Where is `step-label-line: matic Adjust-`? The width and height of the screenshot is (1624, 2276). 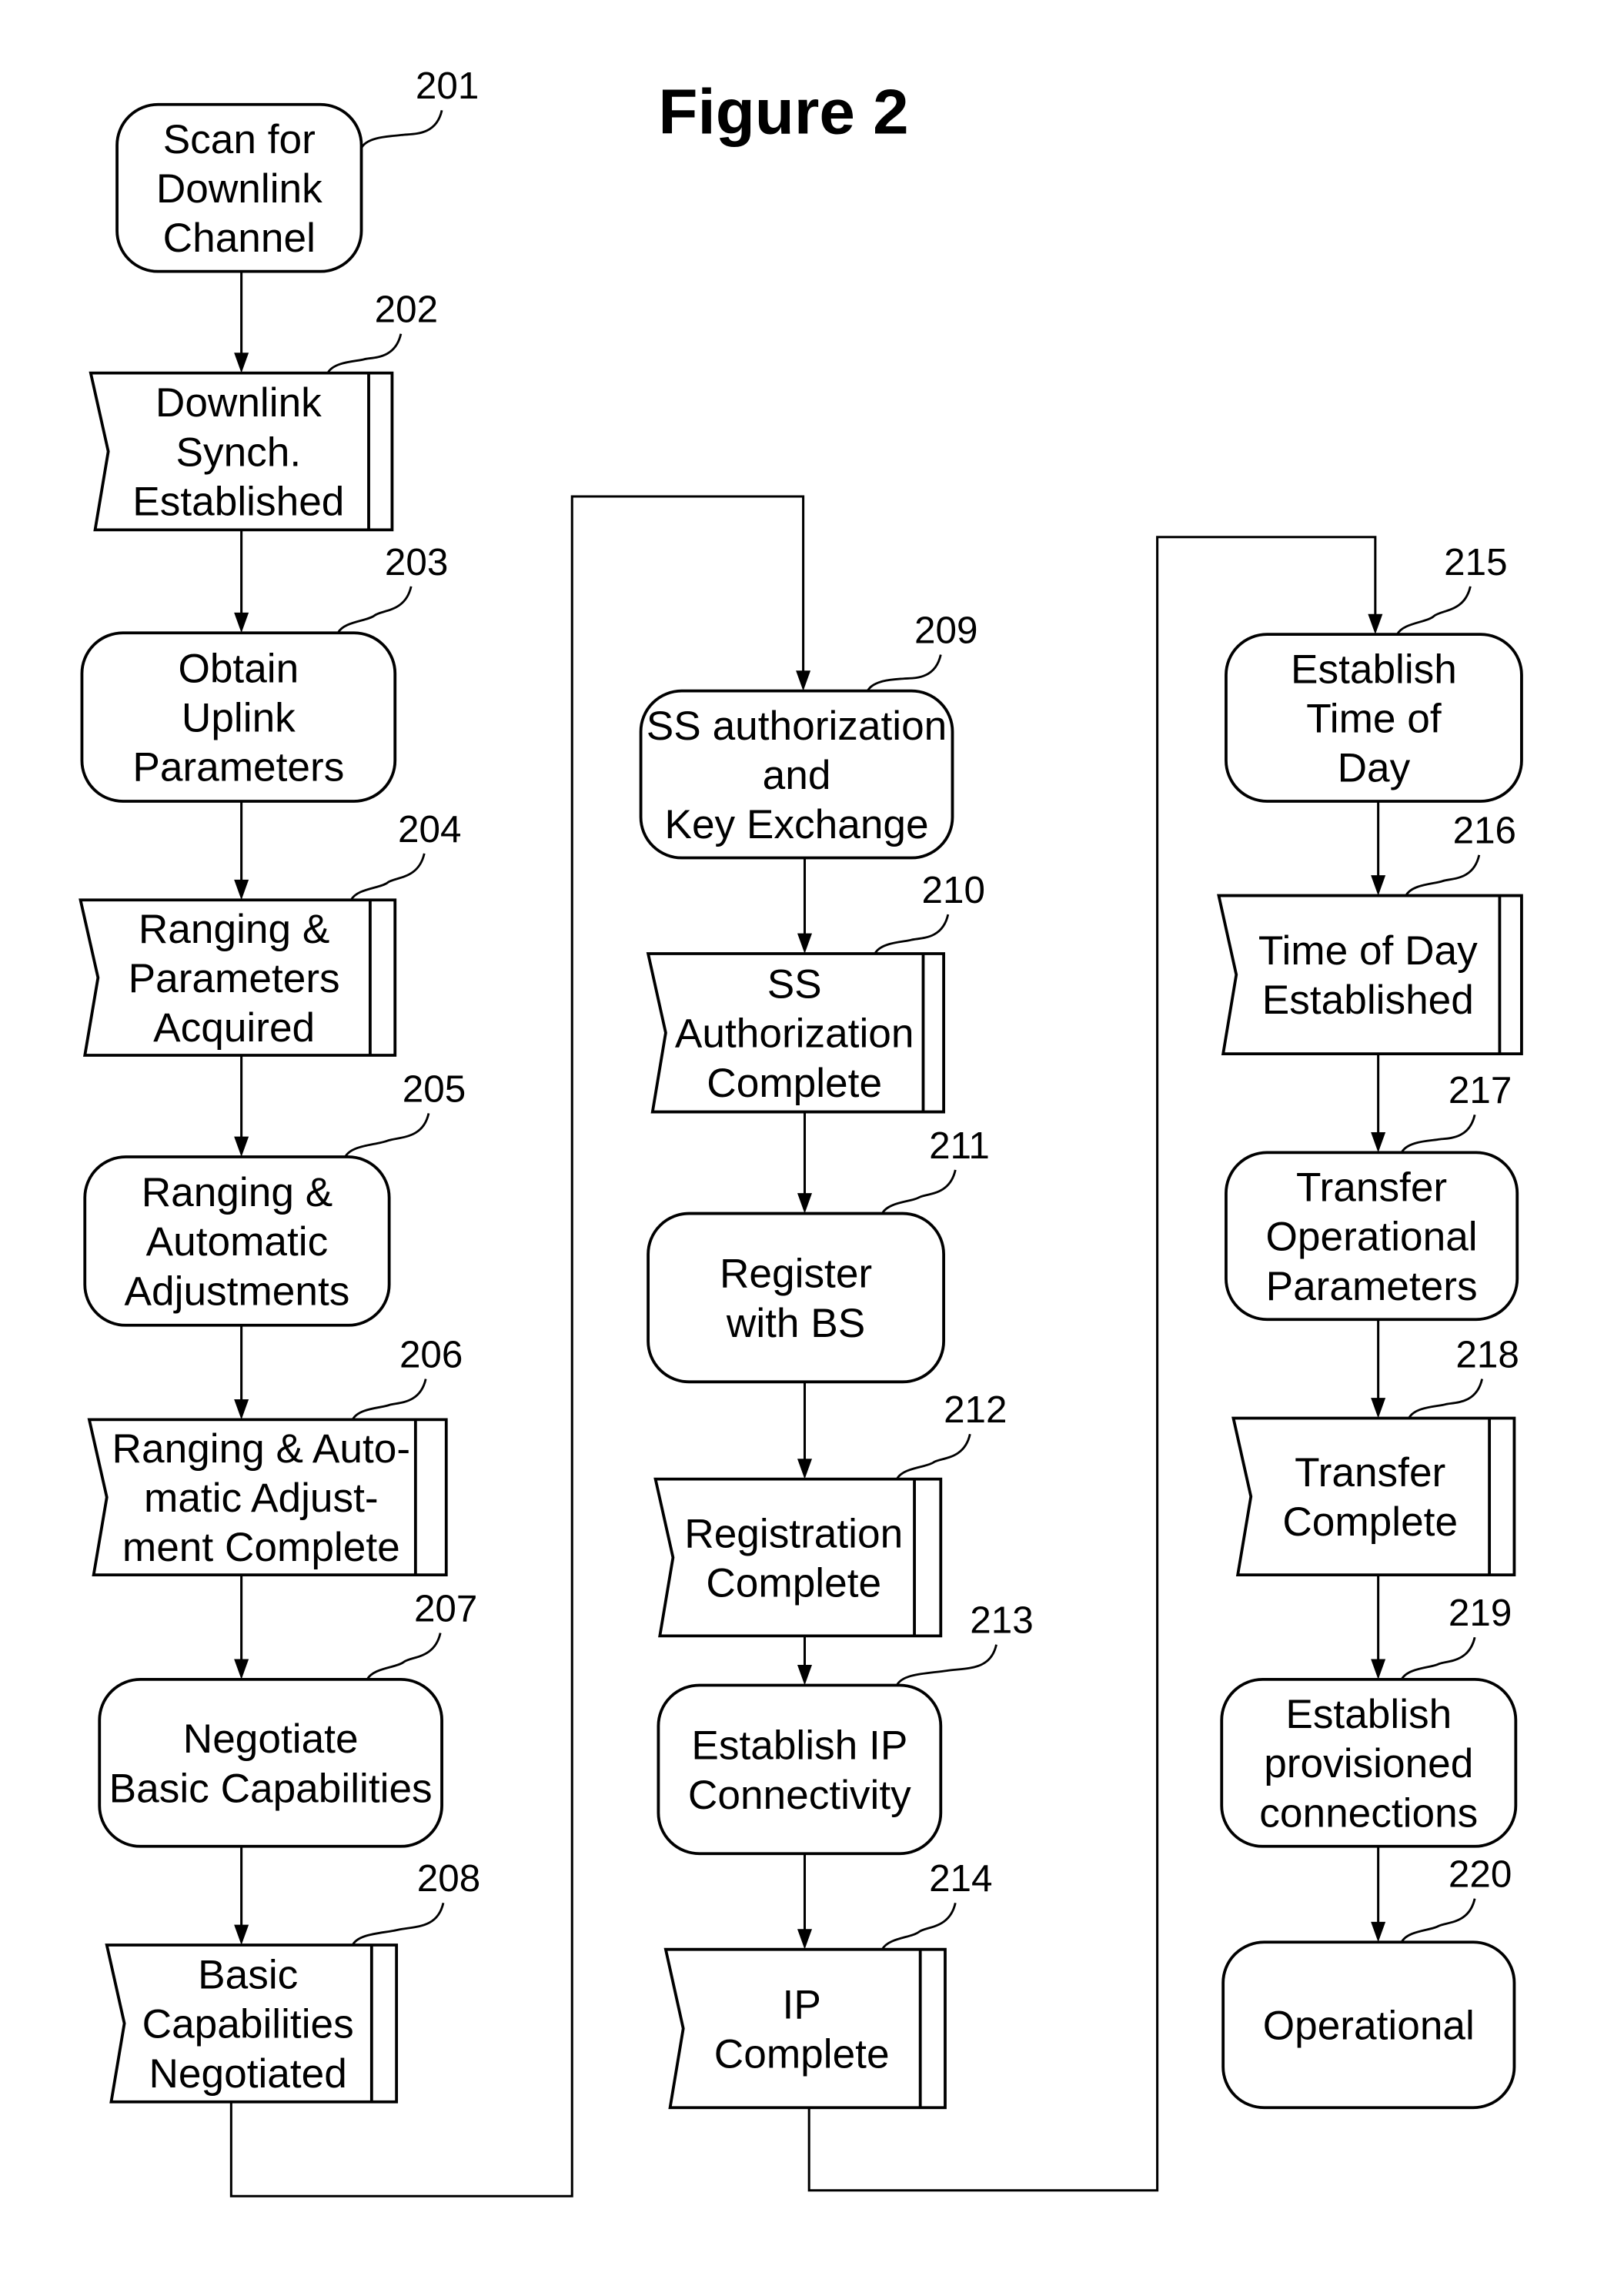 step-label-line: matic Adjust- is located at coordinates (261, 1499).